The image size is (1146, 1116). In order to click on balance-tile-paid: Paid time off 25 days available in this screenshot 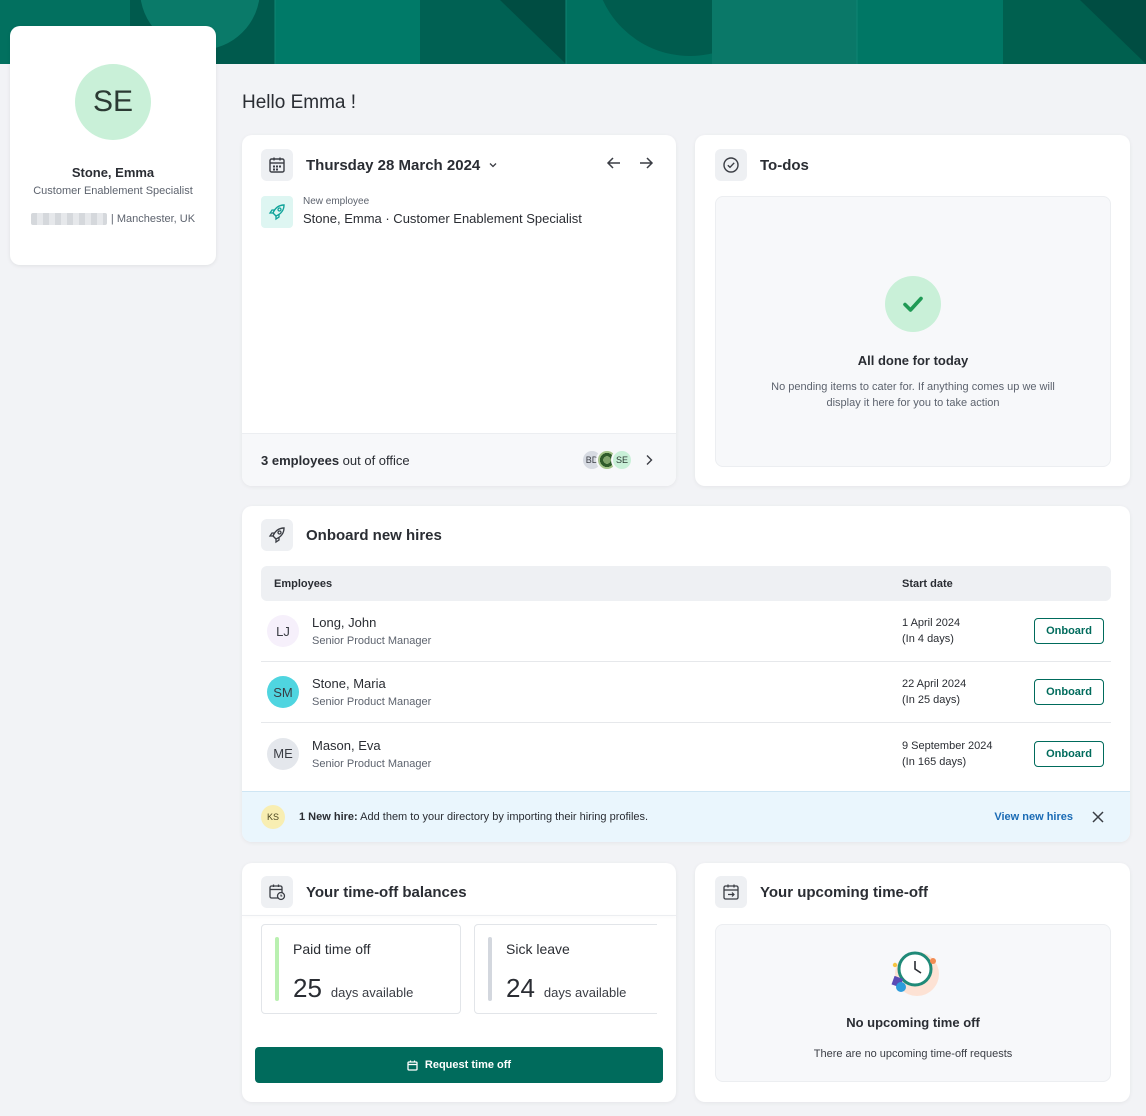, I will do `click(361, 969)`.